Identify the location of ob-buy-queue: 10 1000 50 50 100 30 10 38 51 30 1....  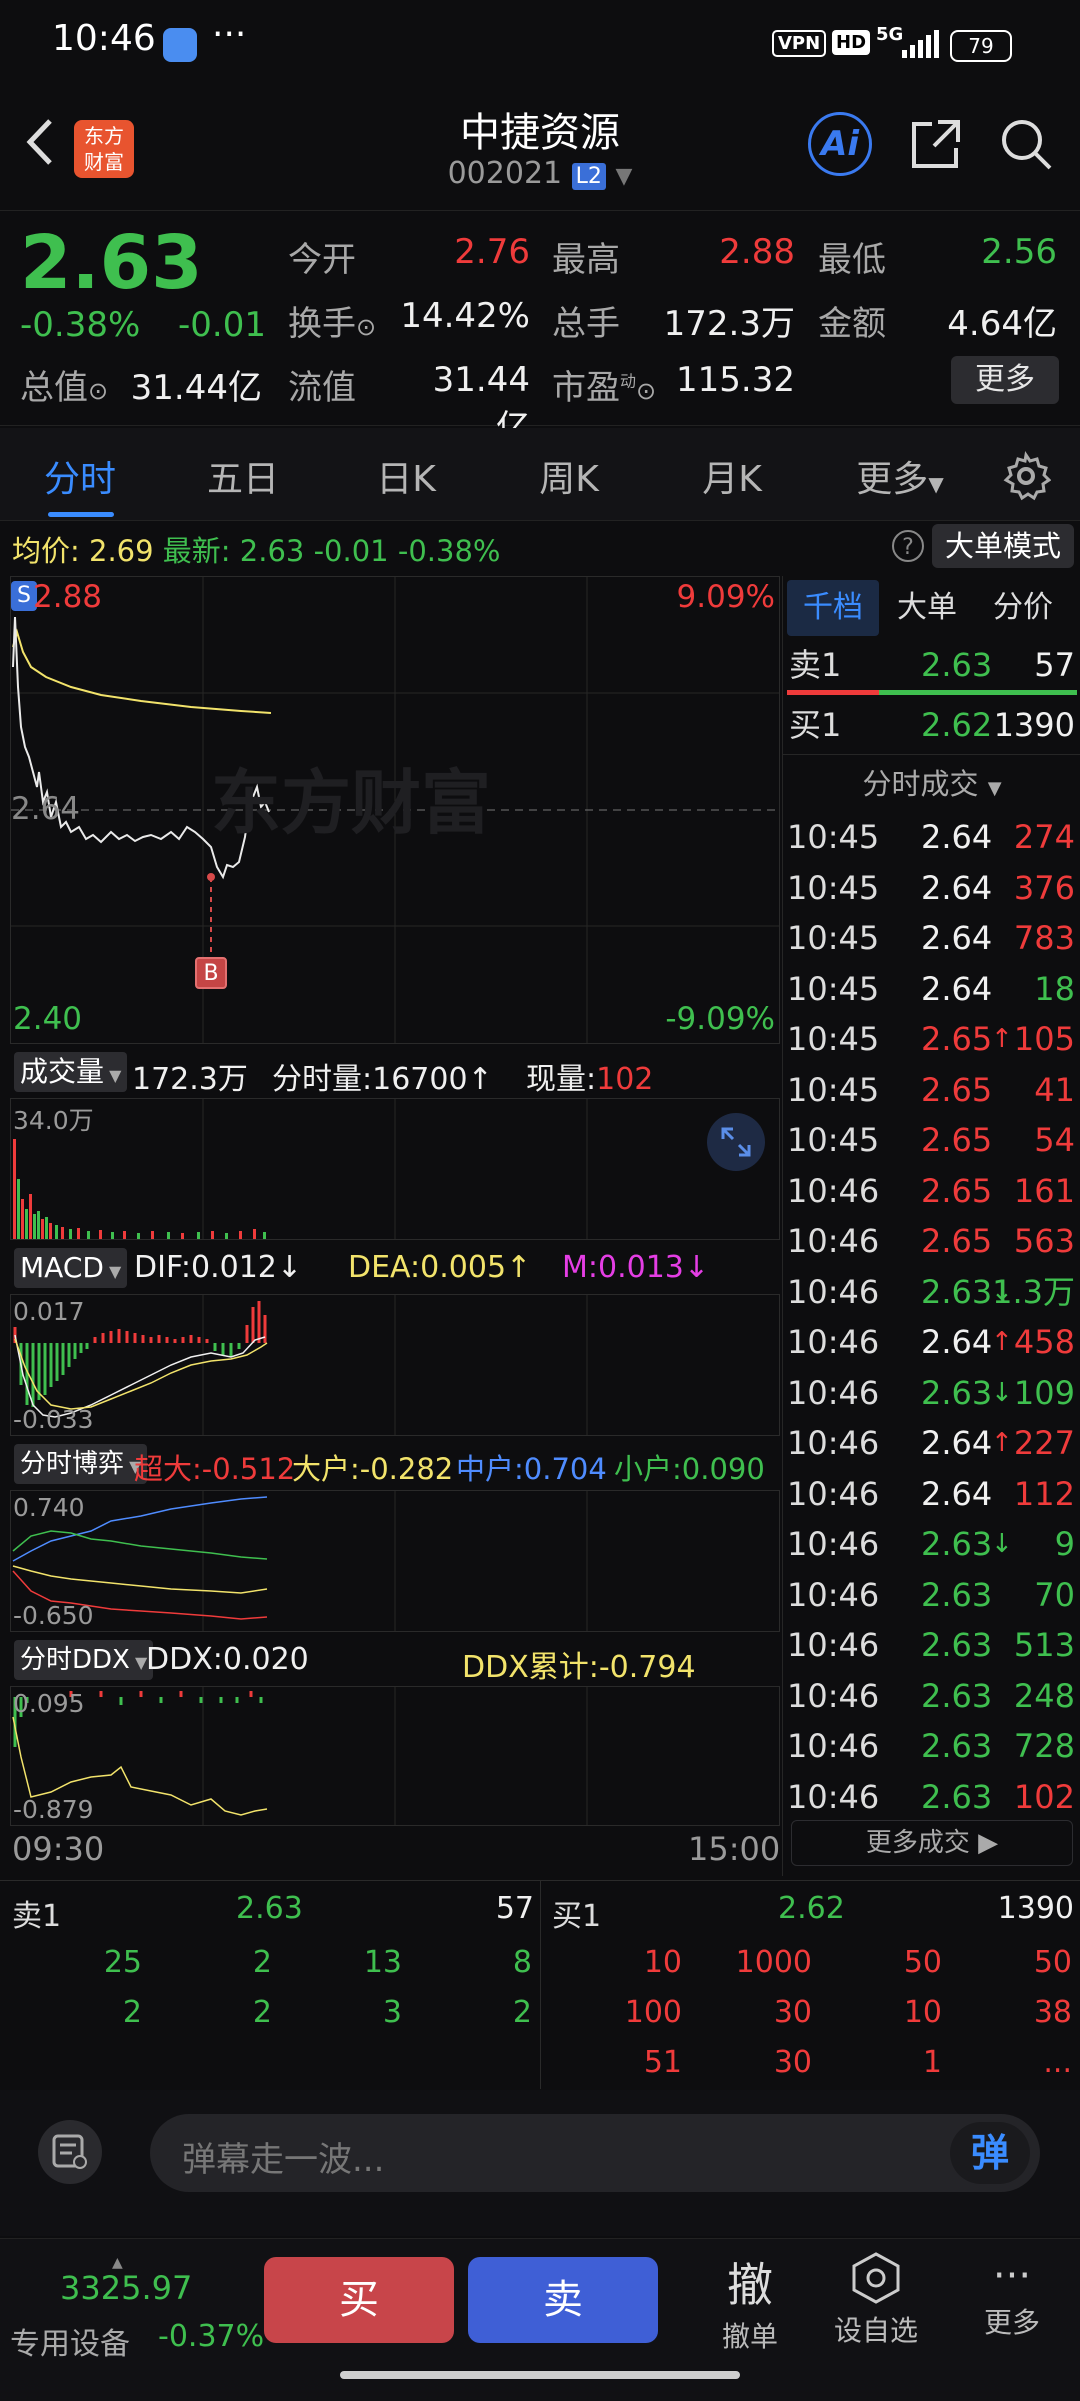
(810, 2014).